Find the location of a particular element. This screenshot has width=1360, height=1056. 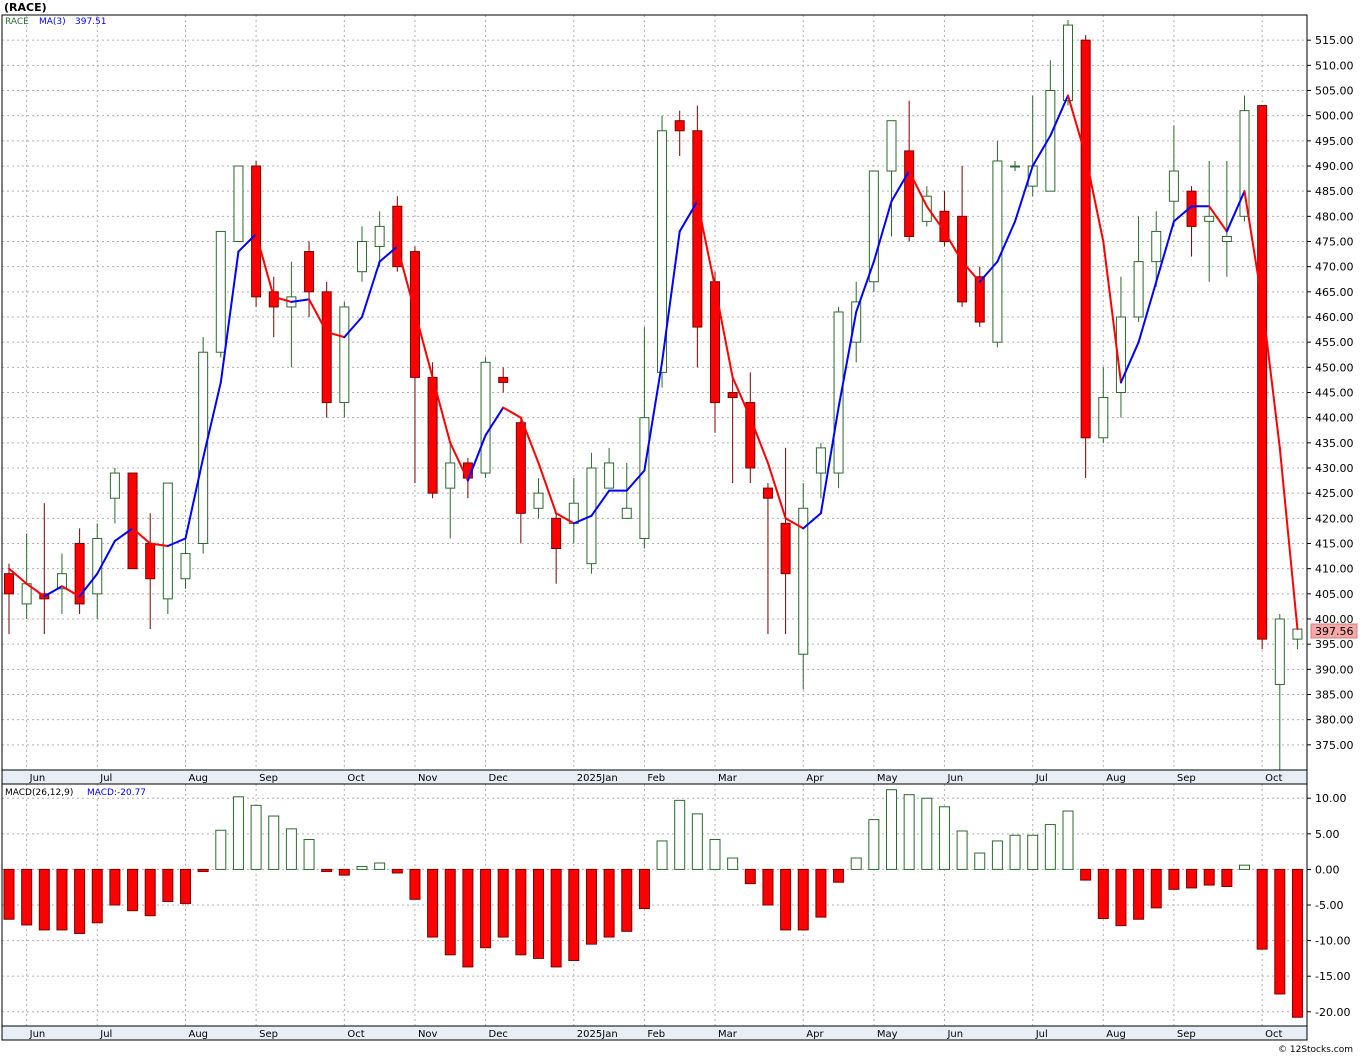

month-label: 2025Jan is located at coordinates (597, 778).